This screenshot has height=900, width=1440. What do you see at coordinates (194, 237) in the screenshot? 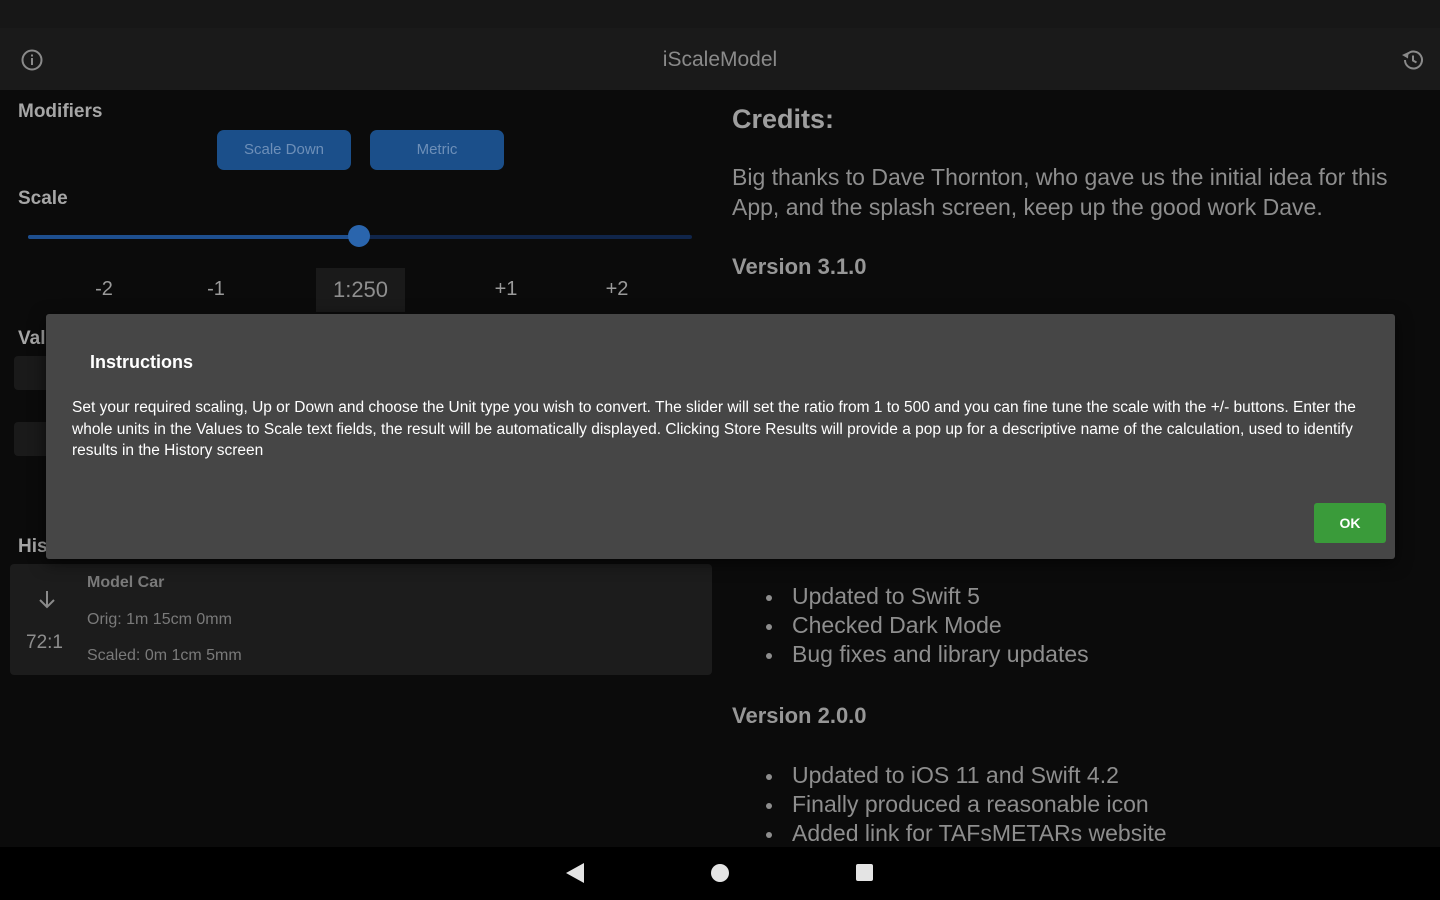
I see `scale-slider-fill` at bounding box center [194, 237].